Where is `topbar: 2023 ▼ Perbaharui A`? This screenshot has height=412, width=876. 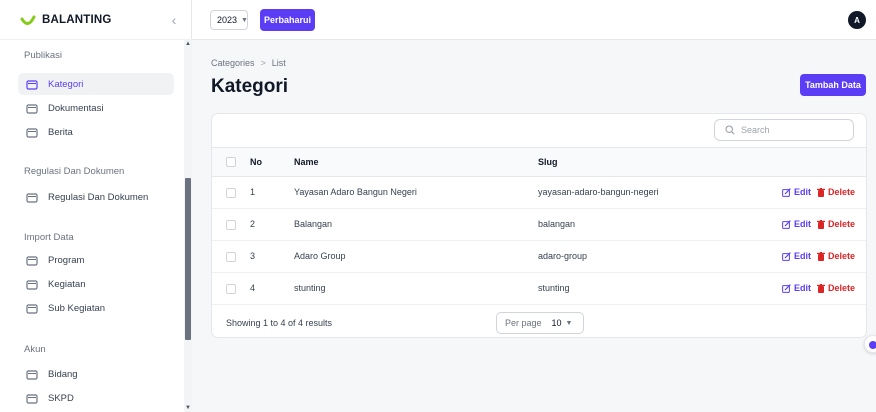 topbar: 2023 ▼ Perbaharui A is located at coordinates (534, 20).